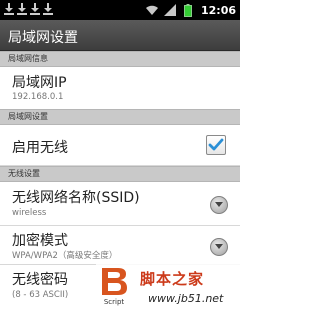 The width and height of the screenshot is (320, 313). I want to click on battery-icon, so click(188, 10).